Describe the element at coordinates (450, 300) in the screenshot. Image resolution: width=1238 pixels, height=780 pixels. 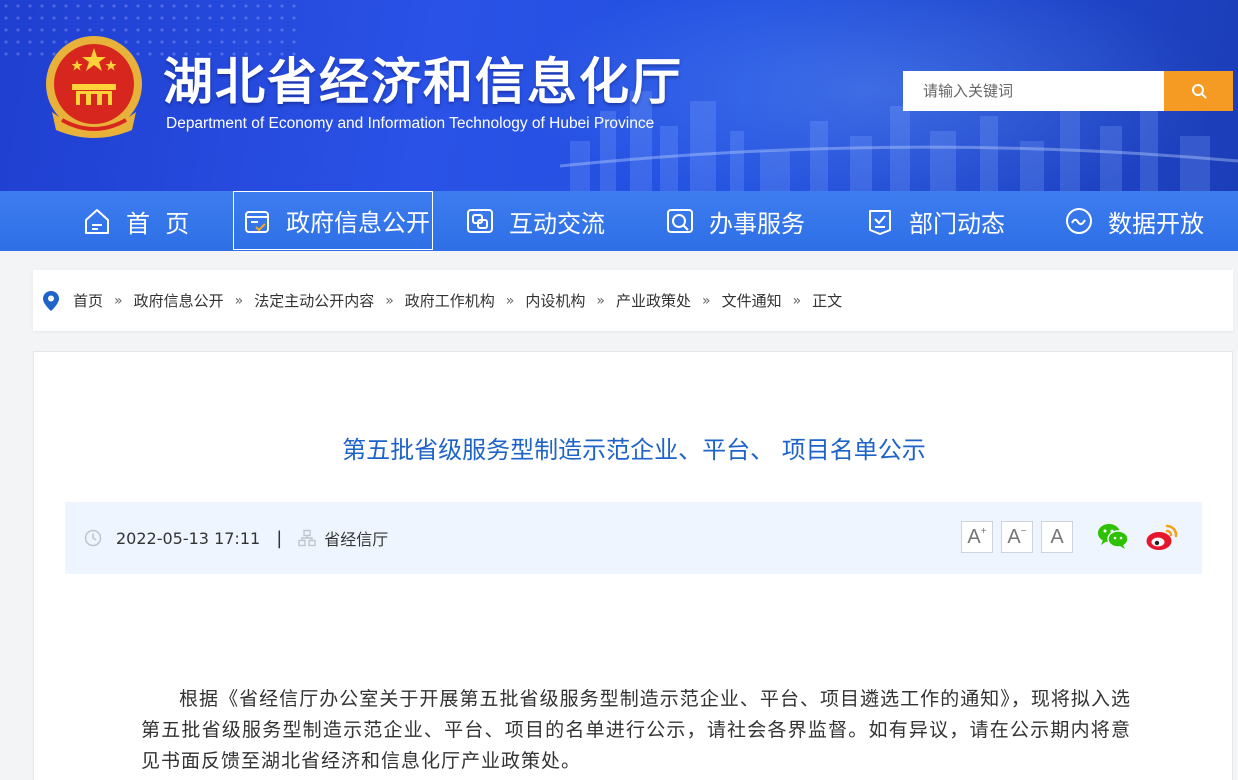
I see `breadcrumb-item-gov-agencies: 政府工作机构` at that location.